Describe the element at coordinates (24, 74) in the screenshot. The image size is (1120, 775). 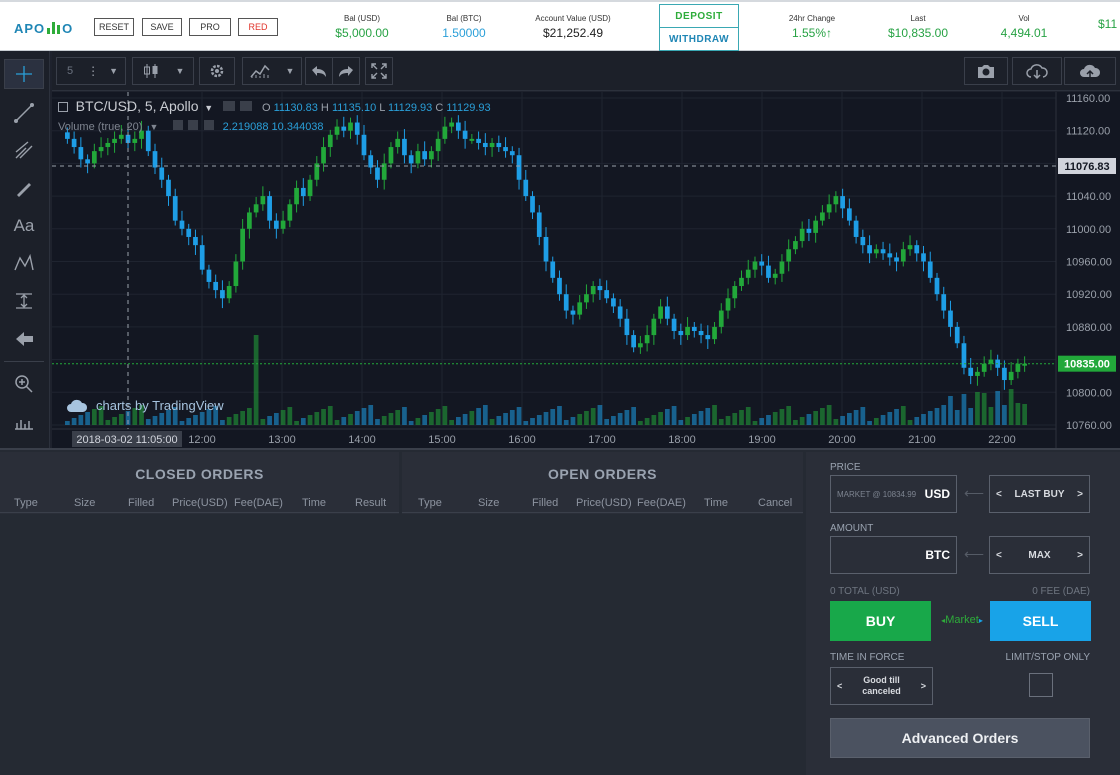
I see `crosshair-tool` at that location.